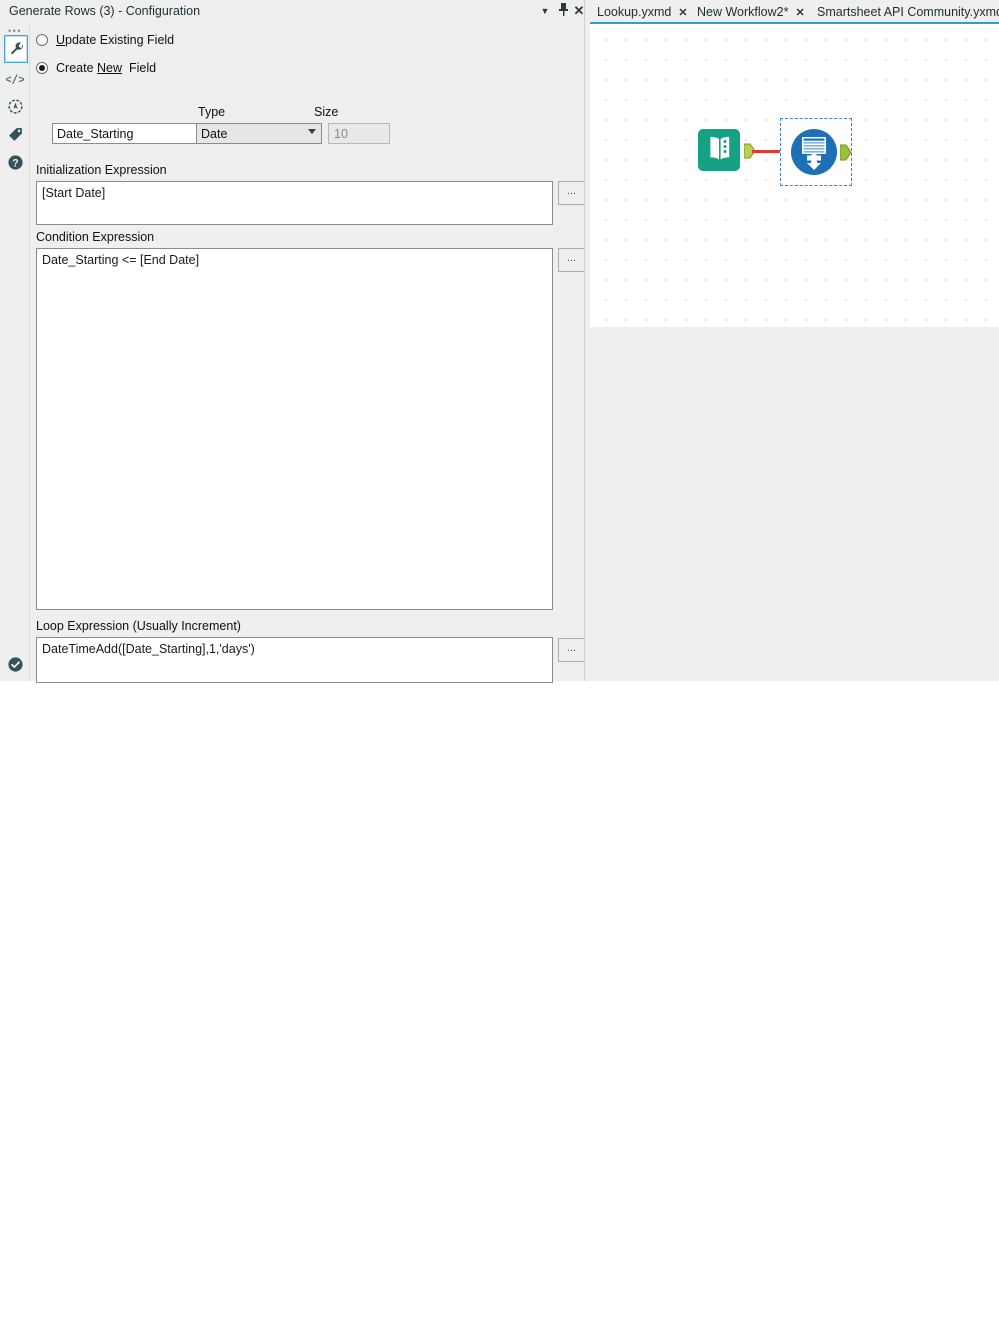 This screenshot has height=1339, width=999. I want to click on condition-expression-label: Condition Expression, so click(95, 237).